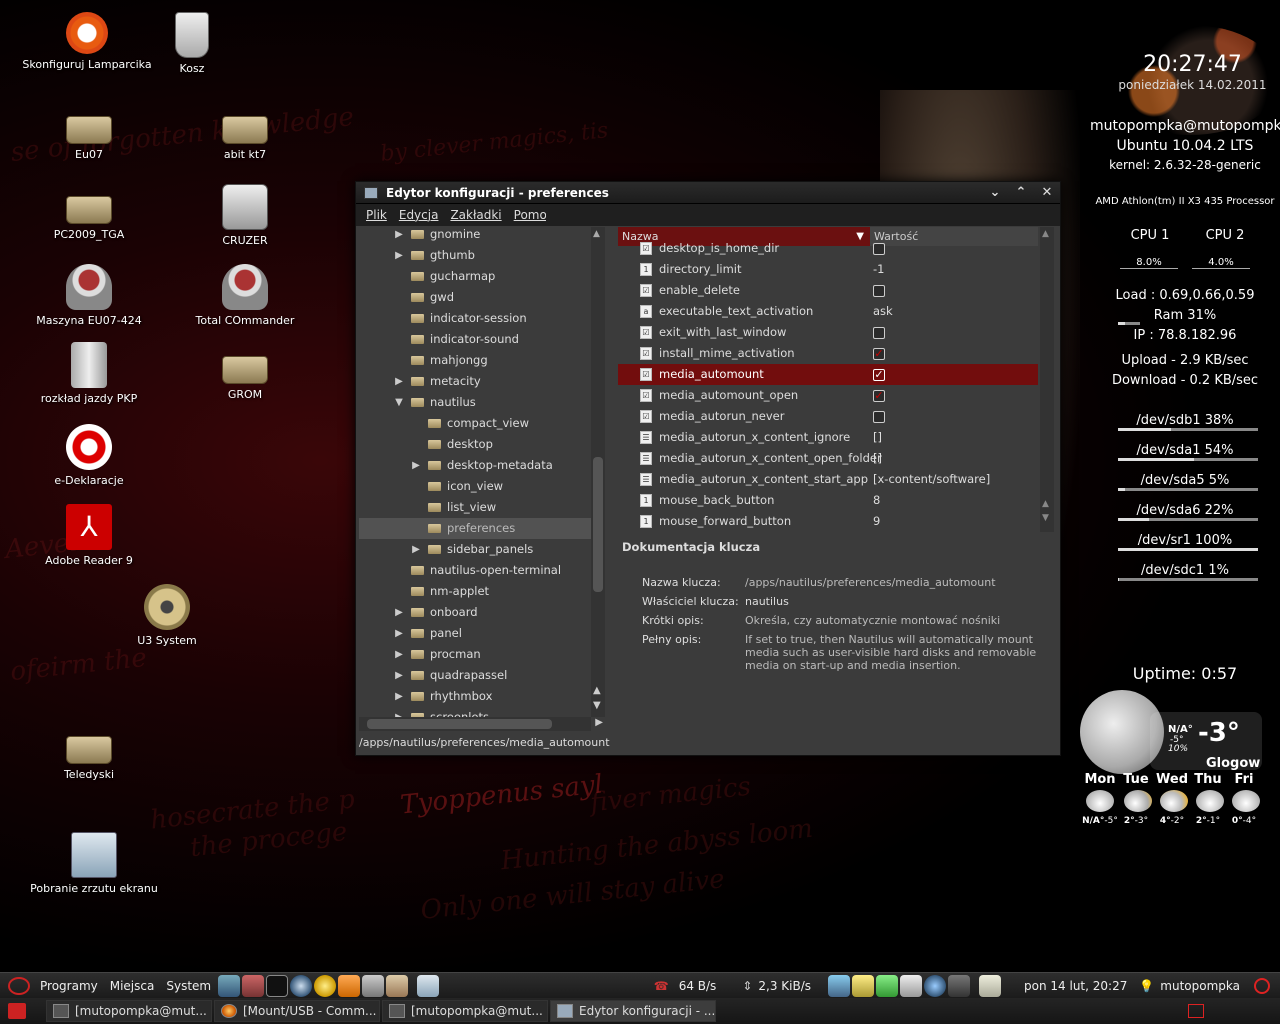 The width and height of the screenshot is (1280, 1024). What do you see at coordinates (459, 724) in the screenshot?
I see `tree-hscroll-thumb` at bounding box center [459, 724].